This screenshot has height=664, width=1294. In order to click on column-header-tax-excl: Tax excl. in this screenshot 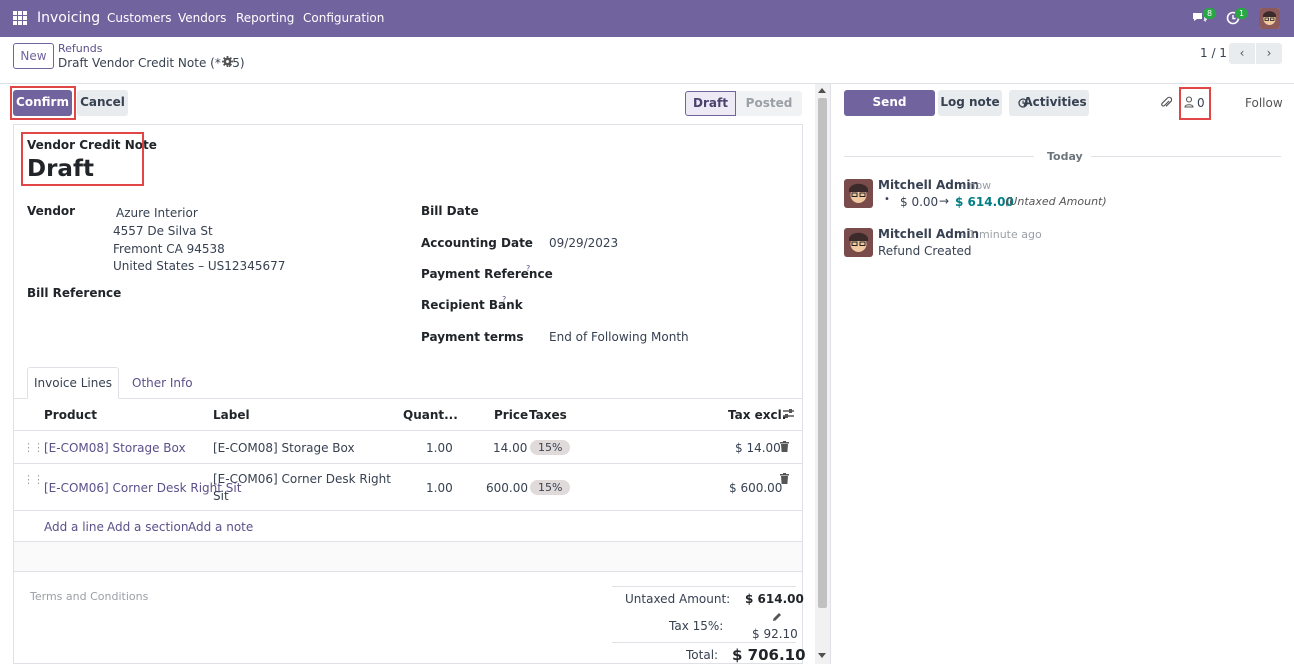, I will do `click(757, 415)`.